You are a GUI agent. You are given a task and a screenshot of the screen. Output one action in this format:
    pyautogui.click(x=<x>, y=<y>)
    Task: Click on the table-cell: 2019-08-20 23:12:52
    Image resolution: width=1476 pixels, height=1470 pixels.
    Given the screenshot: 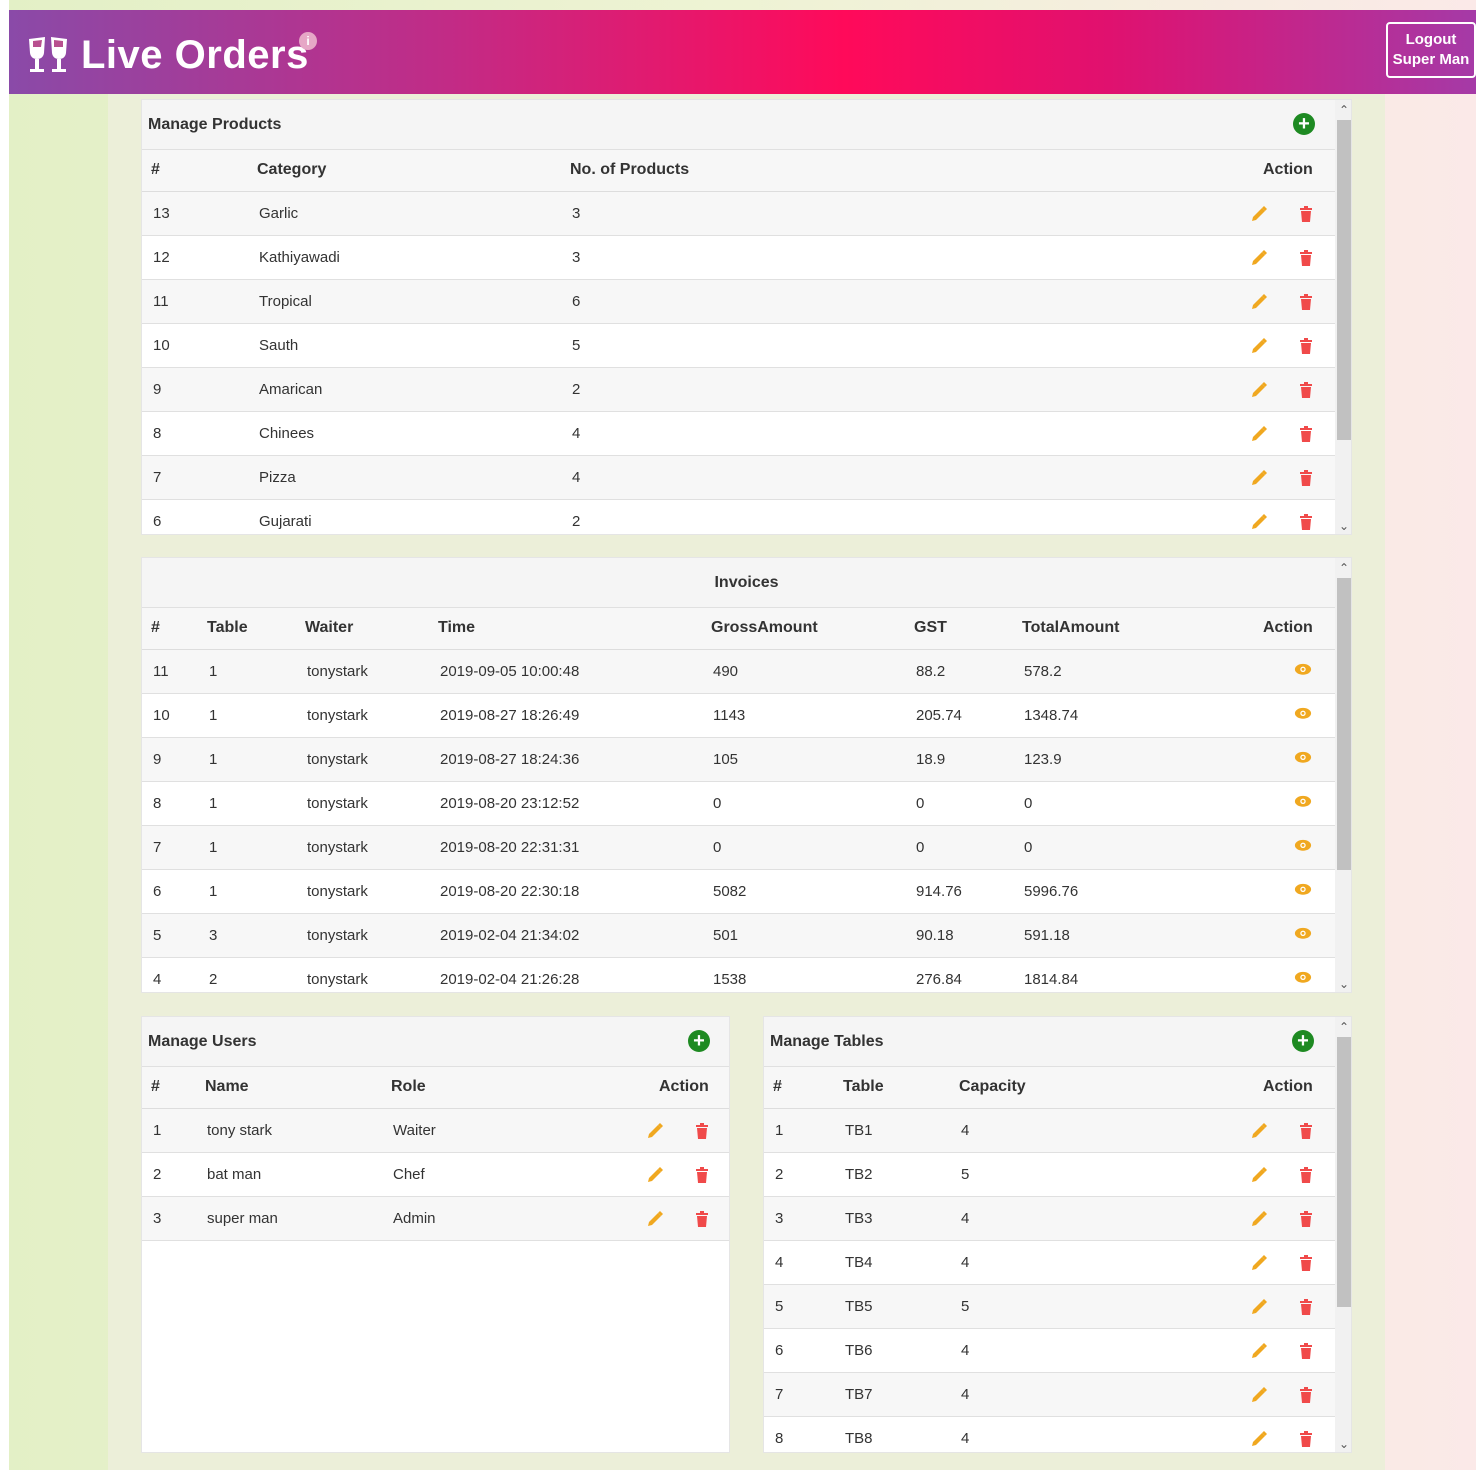 What is the action you would take?
    pyautogui.click(x=510, y=803)
    